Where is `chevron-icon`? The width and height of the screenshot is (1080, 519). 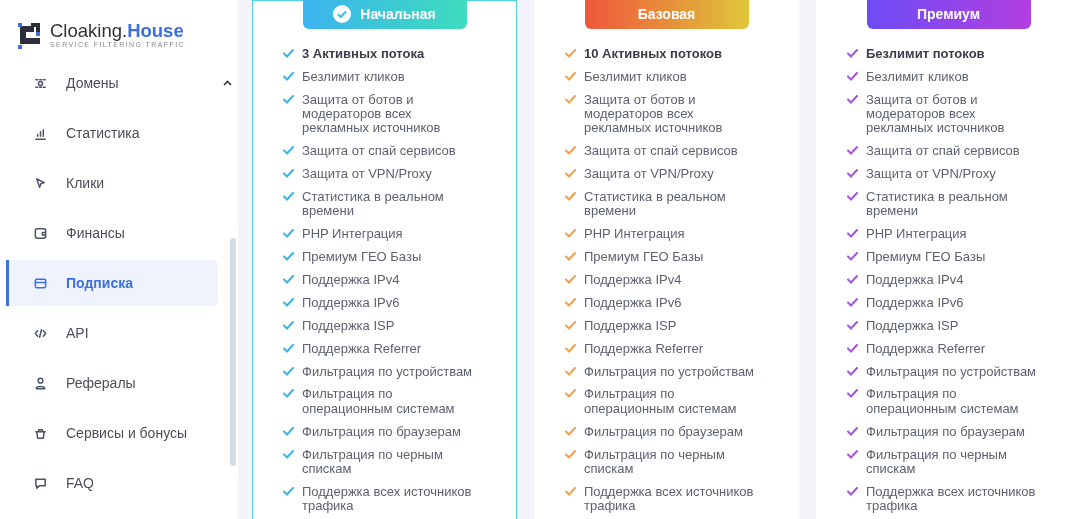
chevron-icon is located at coordinates (227, 83).